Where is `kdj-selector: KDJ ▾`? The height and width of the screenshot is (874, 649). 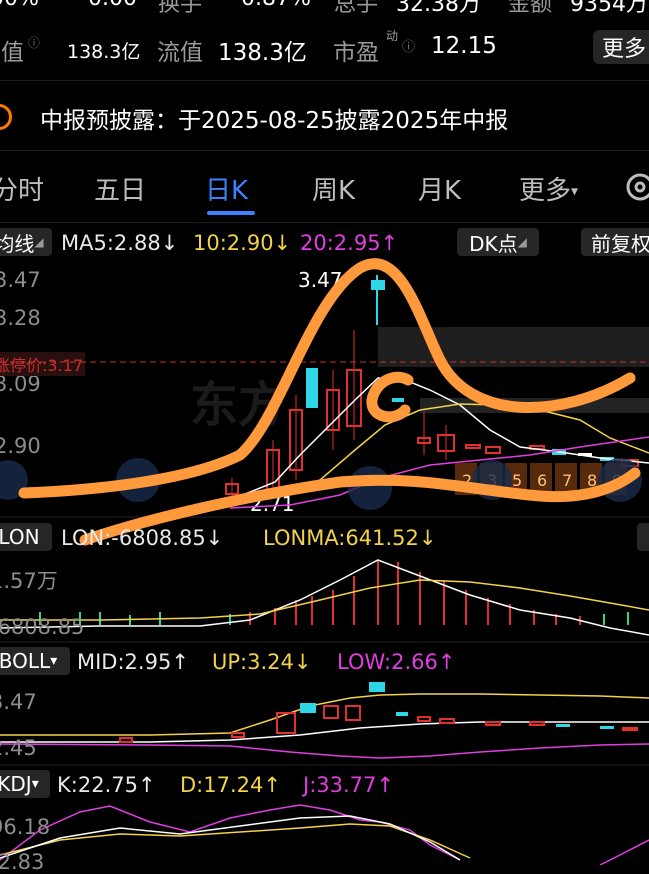 kdj-selector: KDJ ▾ is located at coordinates (25, 784).